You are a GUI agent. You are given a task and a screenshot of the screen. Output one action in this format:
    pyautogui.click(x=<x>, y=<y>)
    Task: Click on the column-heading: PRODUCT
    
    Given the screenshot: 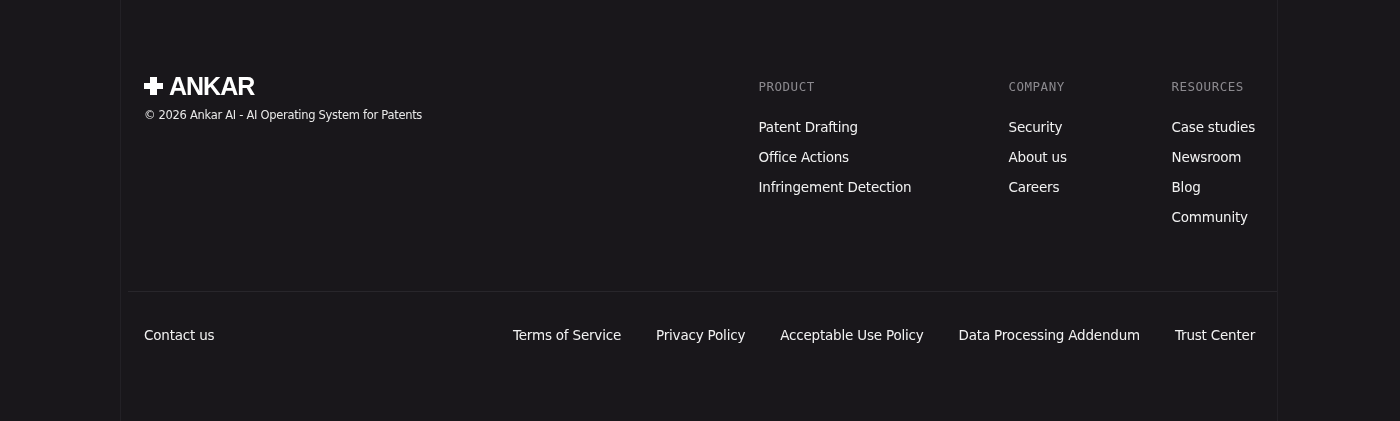 What is the action you would take?
    pyautogui.click(x=787, y=87)
    